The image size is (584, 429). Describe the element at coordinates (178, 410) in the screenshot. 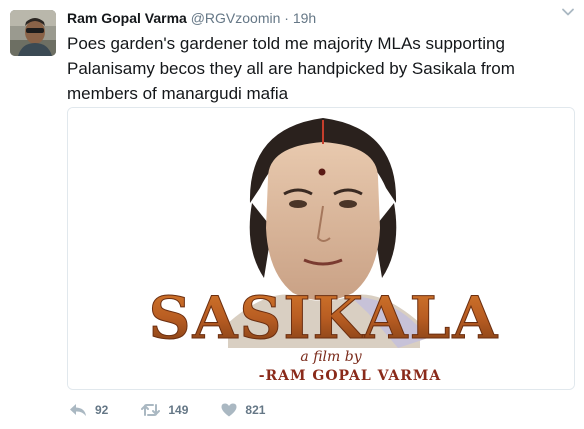

I see `retweet-count: 149` at that location.